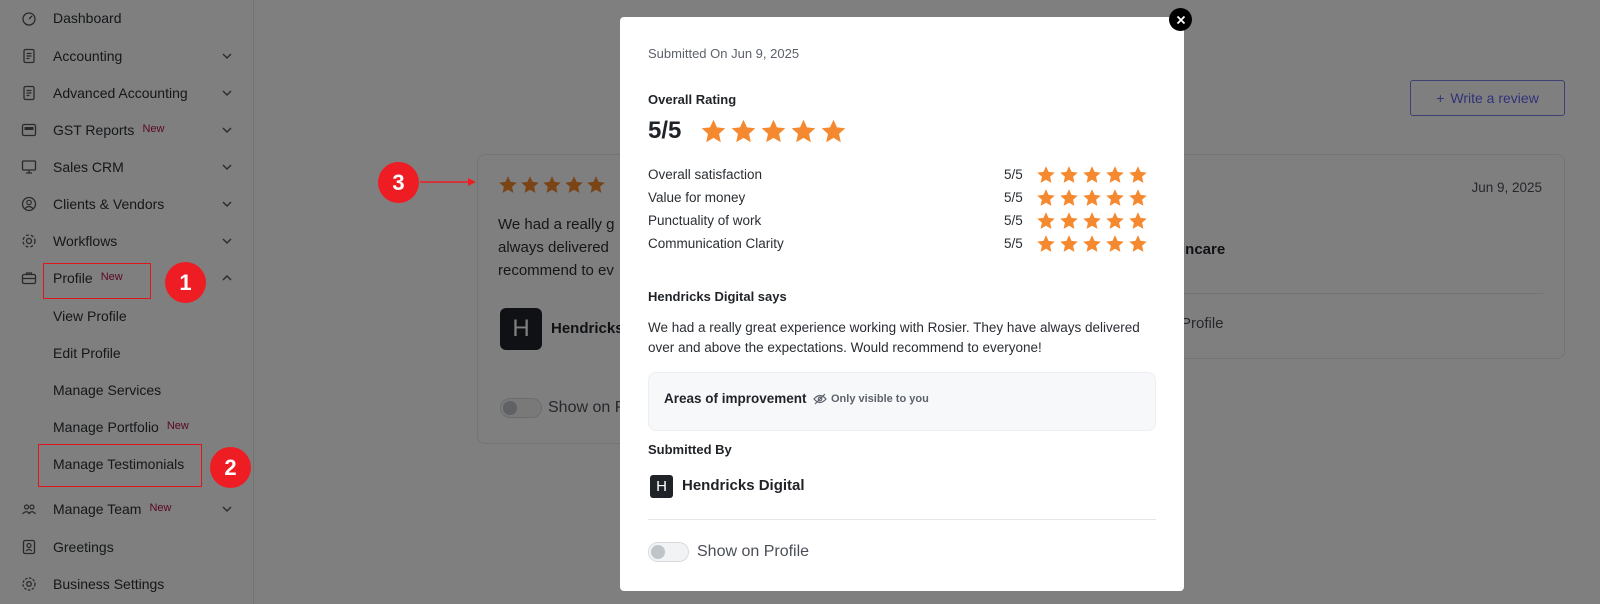  I want to click on close-modal-button, so click(1180, 19).